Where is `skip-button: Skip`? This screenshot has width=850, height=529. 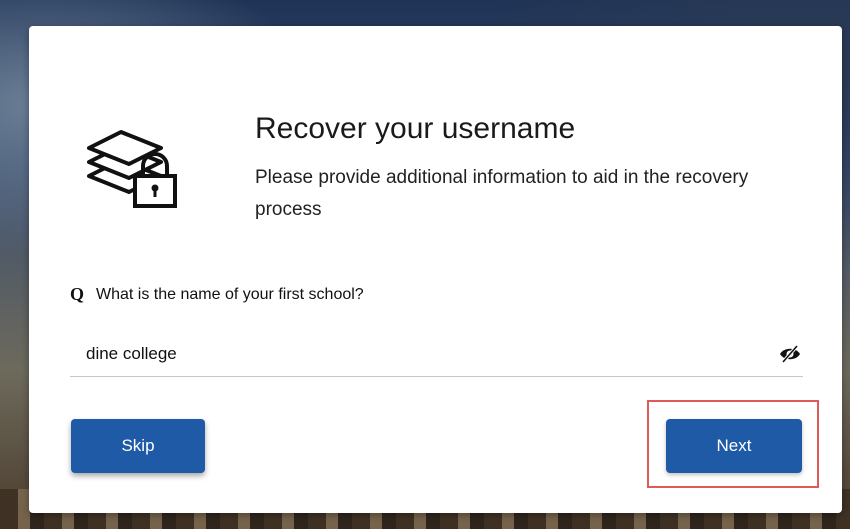
skip-button: Skip is located at coordinates (138, 446).